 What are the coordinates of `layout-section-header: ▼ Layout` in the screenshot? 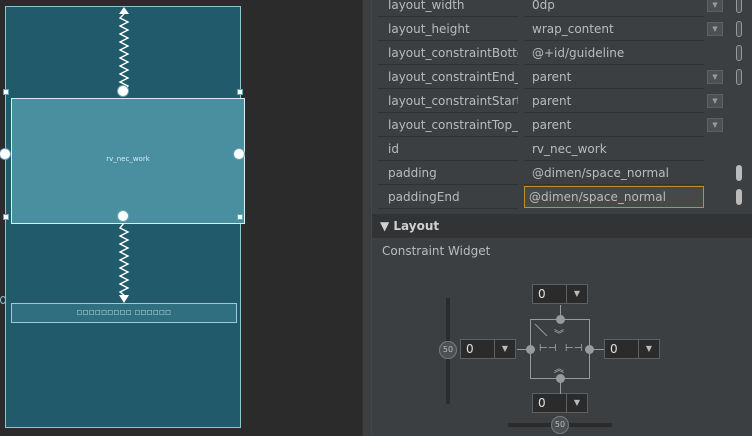 It's located at (562, 226).